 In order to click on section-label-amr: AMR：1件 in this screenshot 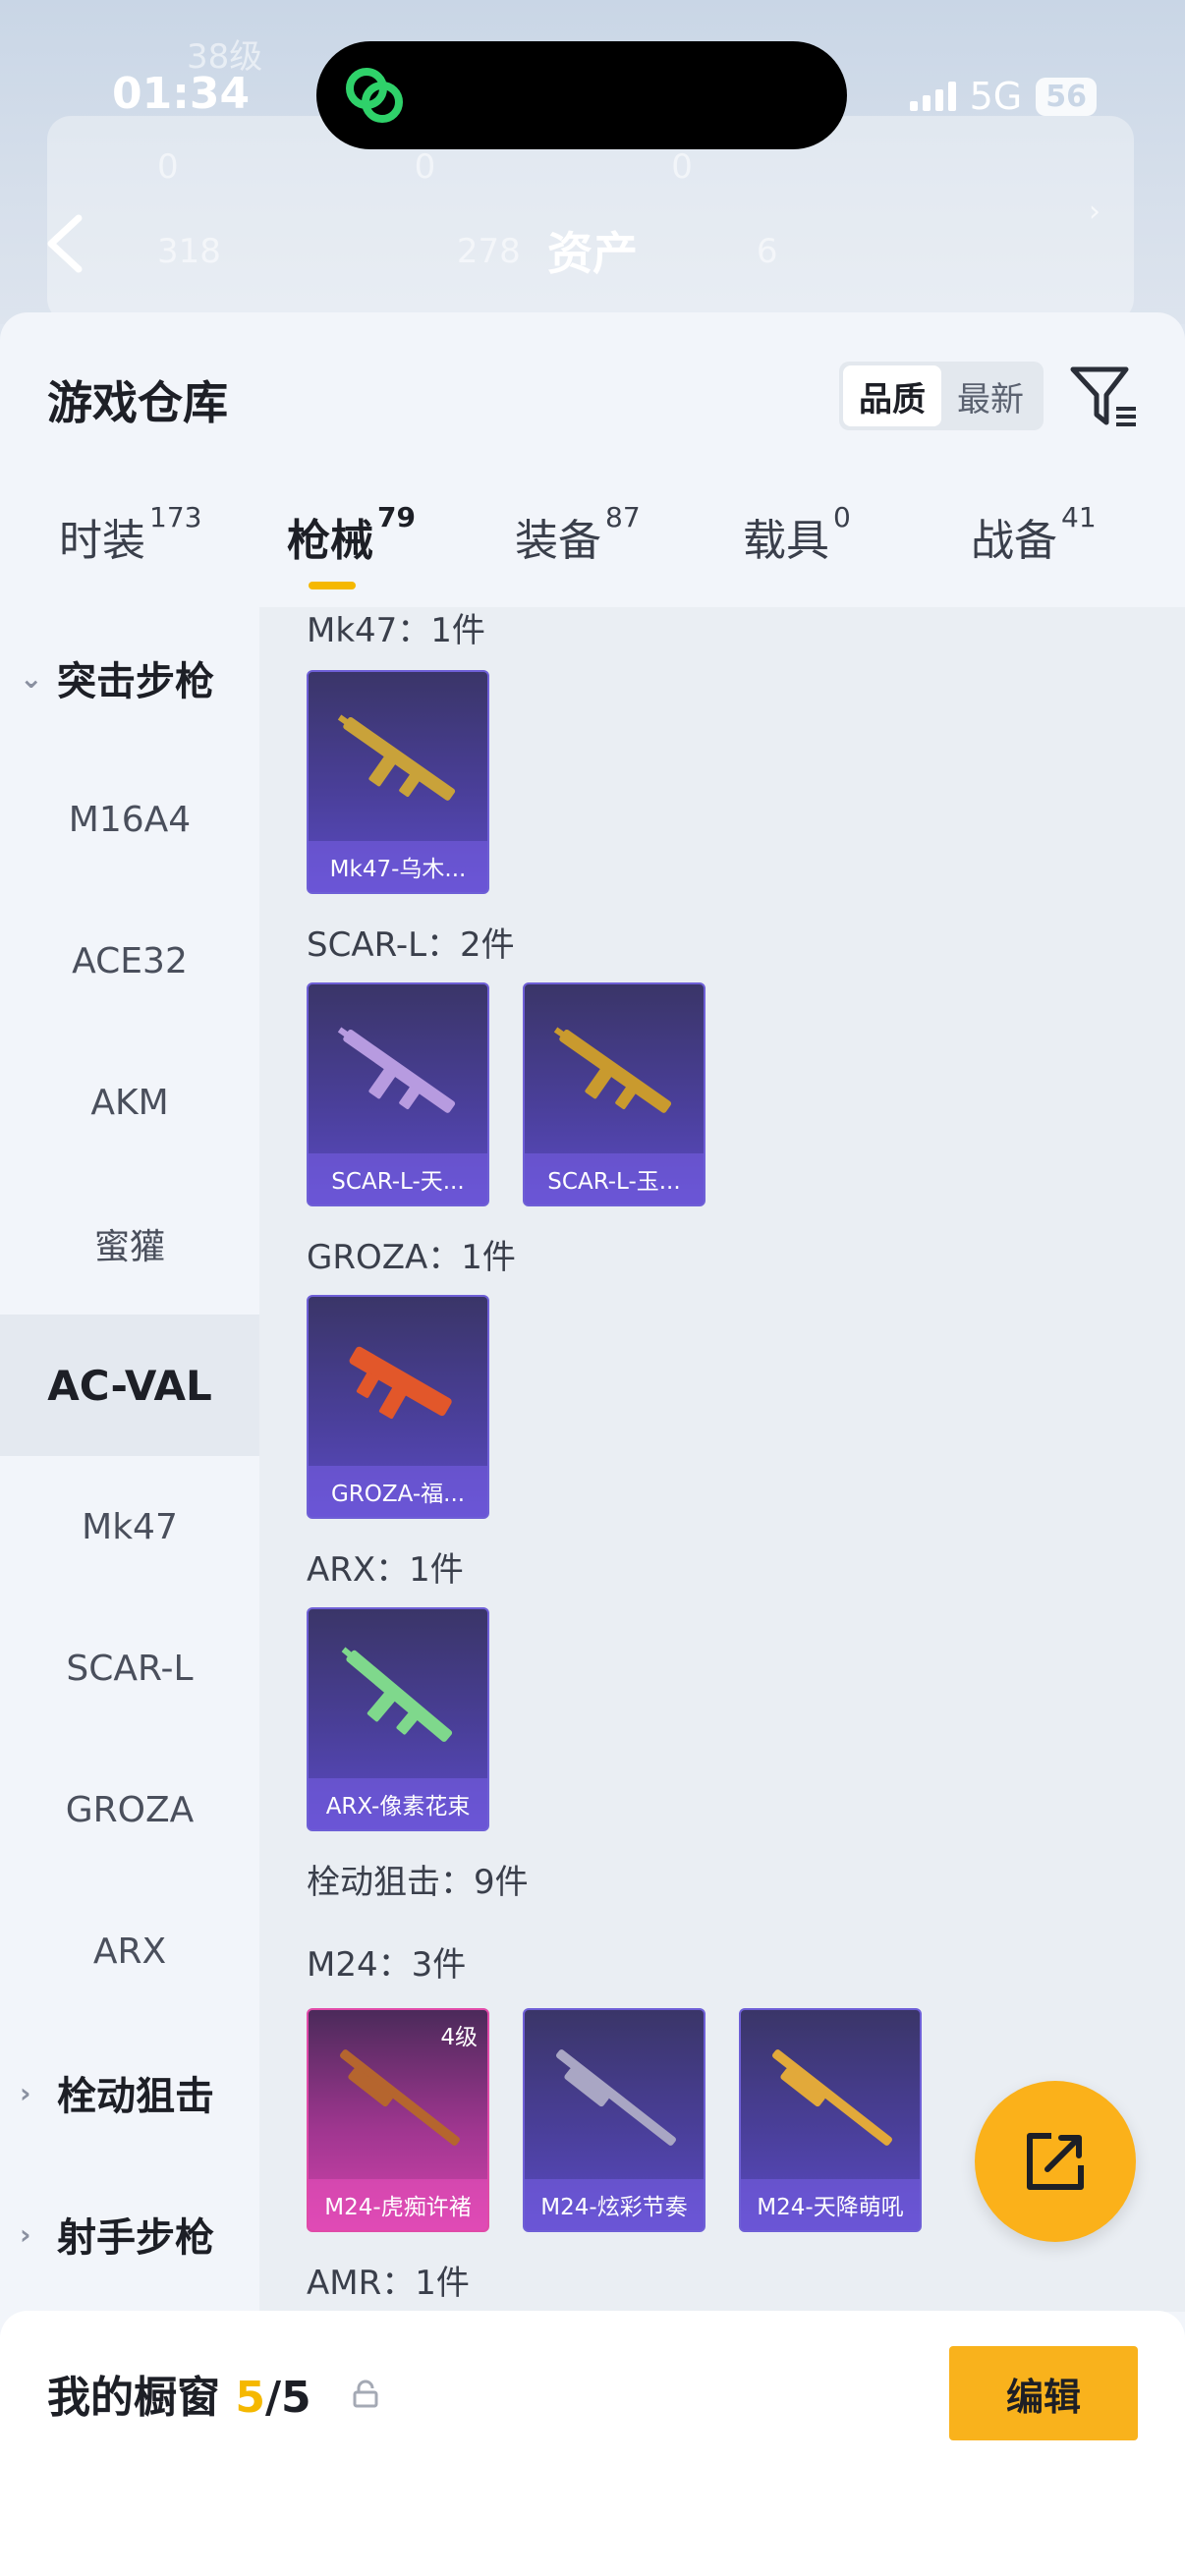, I will do `click(388, 2283)`.